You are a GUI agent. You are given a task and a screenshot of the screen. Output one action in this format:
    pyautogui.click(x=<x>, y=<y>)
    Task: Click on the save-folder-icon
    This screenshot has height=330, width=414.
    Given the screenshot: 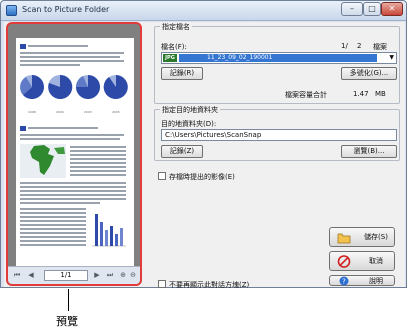 What is the action you would take?
    pyautogui.click(x=344, y=238)
    